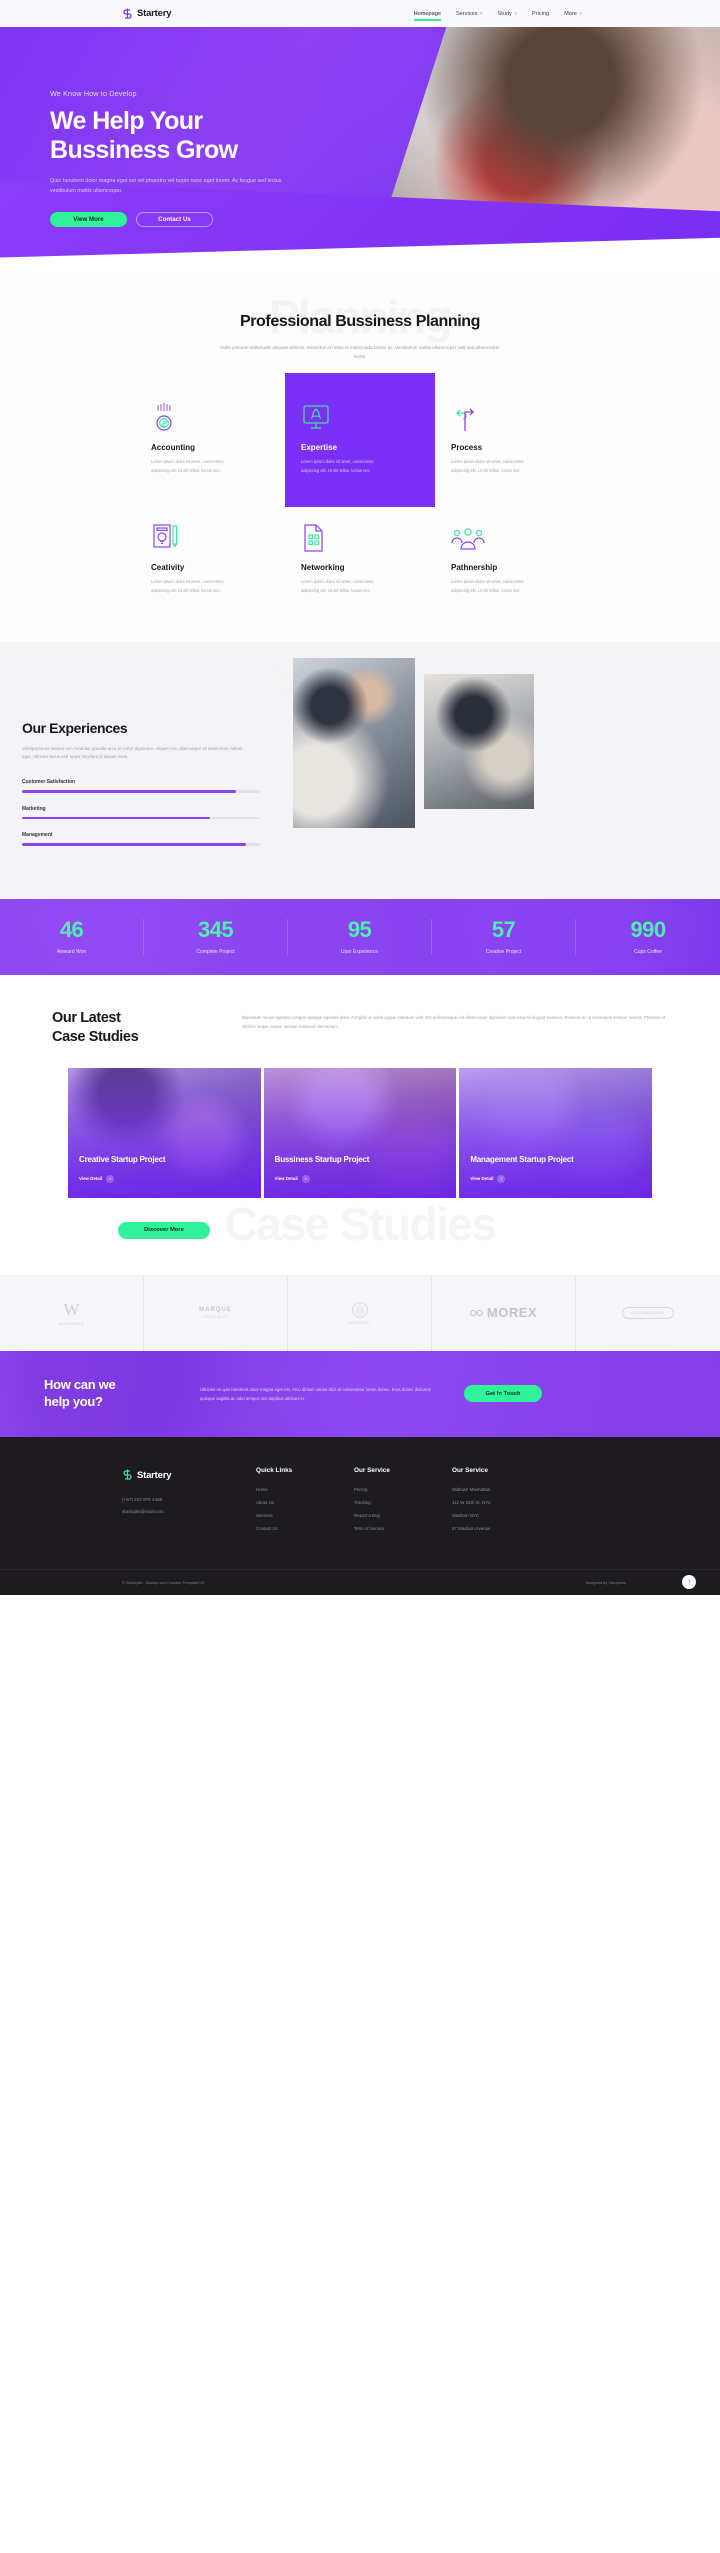  What do you see at coordinates (288, 1502) in the screenshot?
I see `footer-link: About Us` at bounding box center [288, 1502].